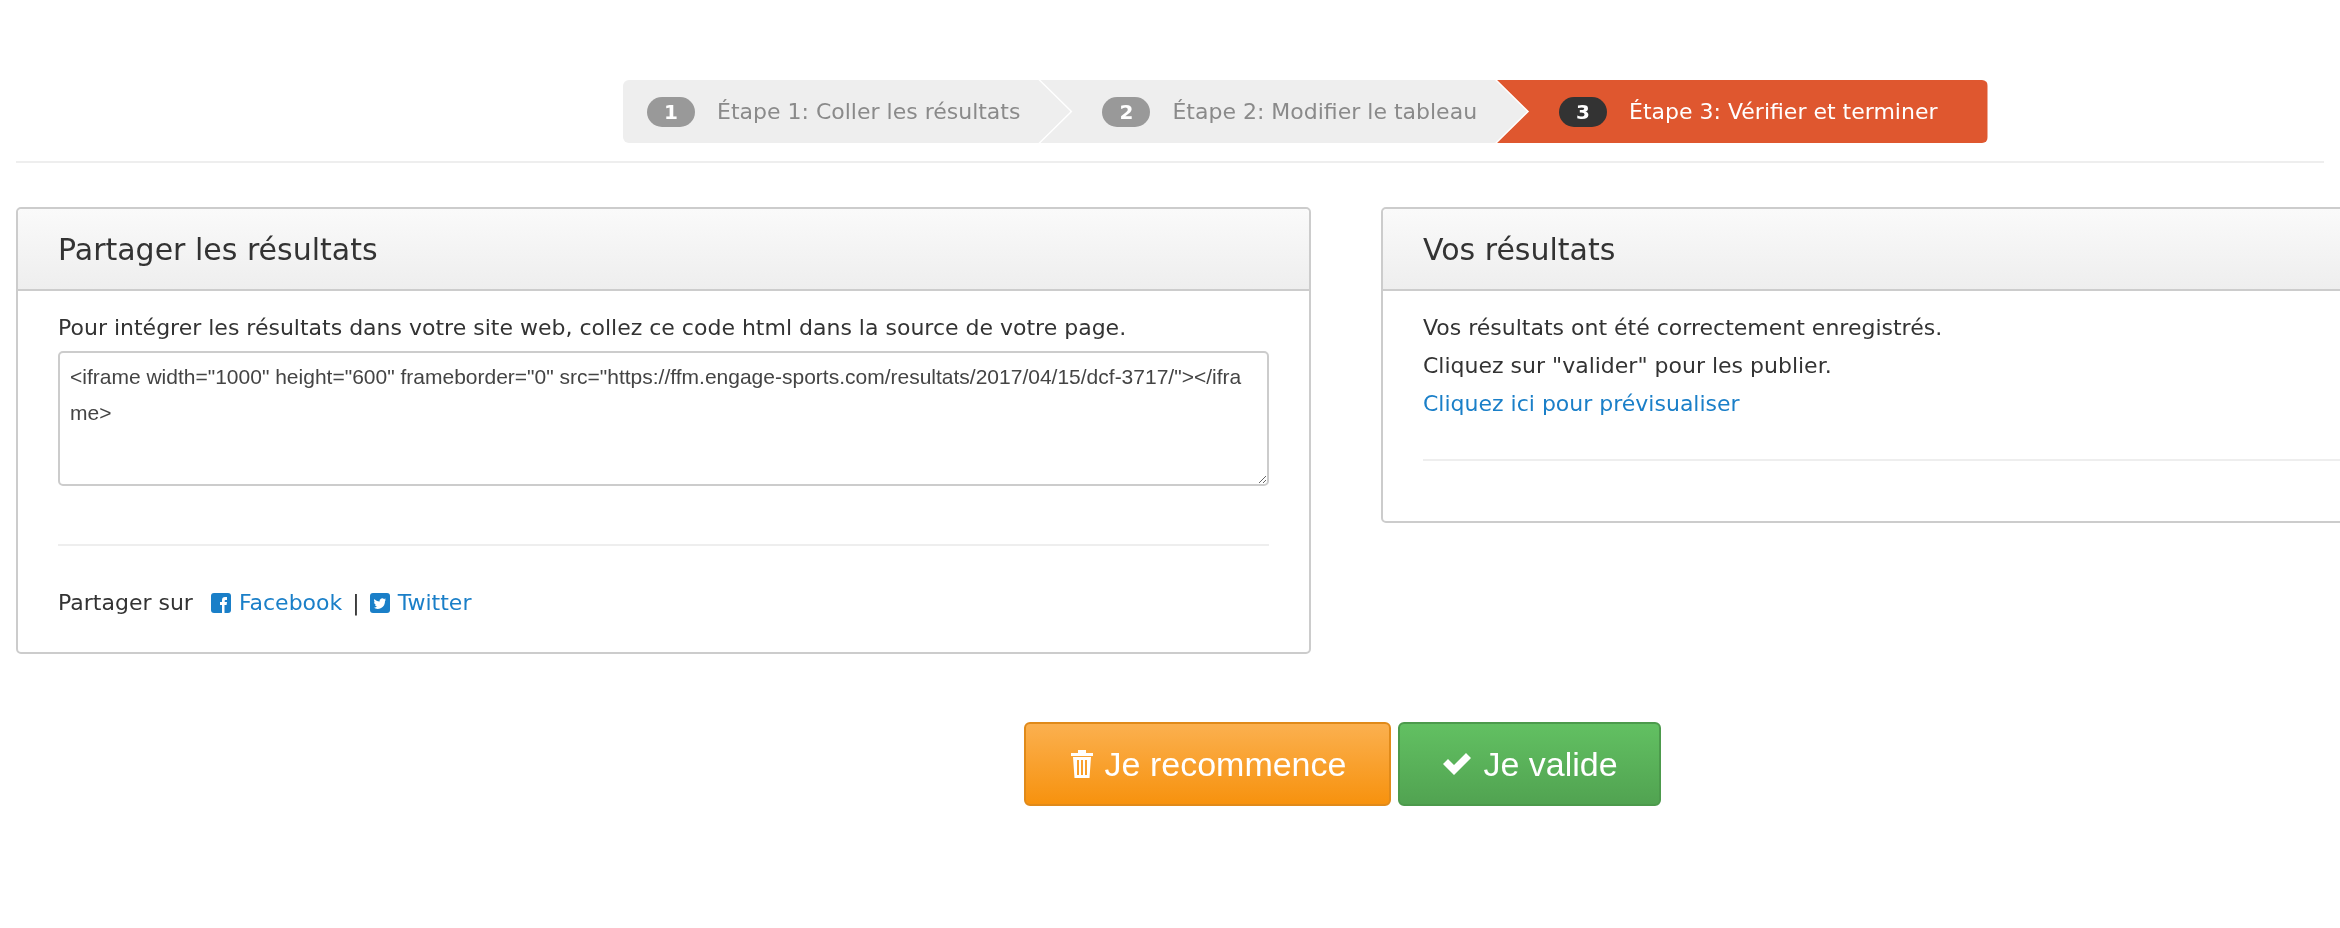  What do you see at coordinates (1583, 111) in the screenshot?
I see `step-number: 3` at bounding box center [1583, 111].